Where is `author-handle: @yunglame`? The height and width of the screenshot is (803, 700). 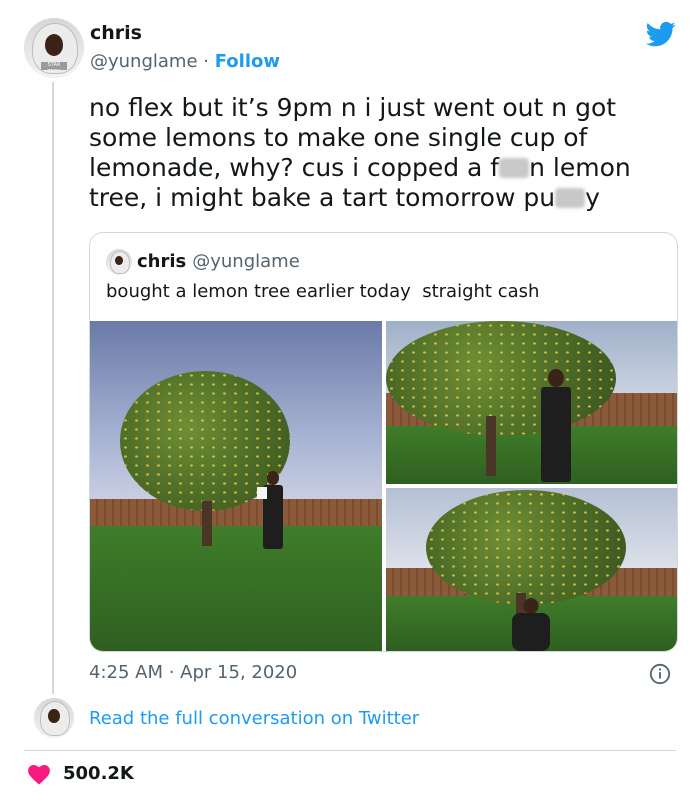 author-handle: @yunglame is located at coordinates (144, 61).